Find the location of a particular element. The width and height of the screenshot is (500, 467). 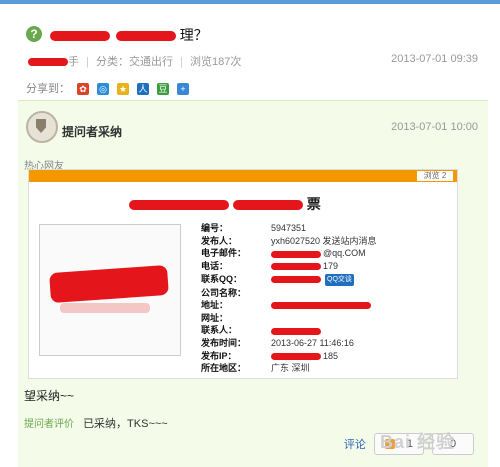

author-tail: 手 is located at coordinates (73, 62).